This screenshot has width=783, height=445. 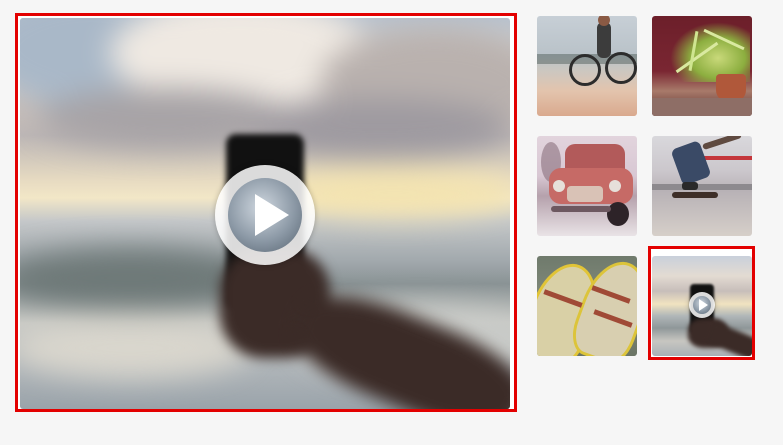 I want to click on thumbnail-phone-video, so click(x=702, y=306).